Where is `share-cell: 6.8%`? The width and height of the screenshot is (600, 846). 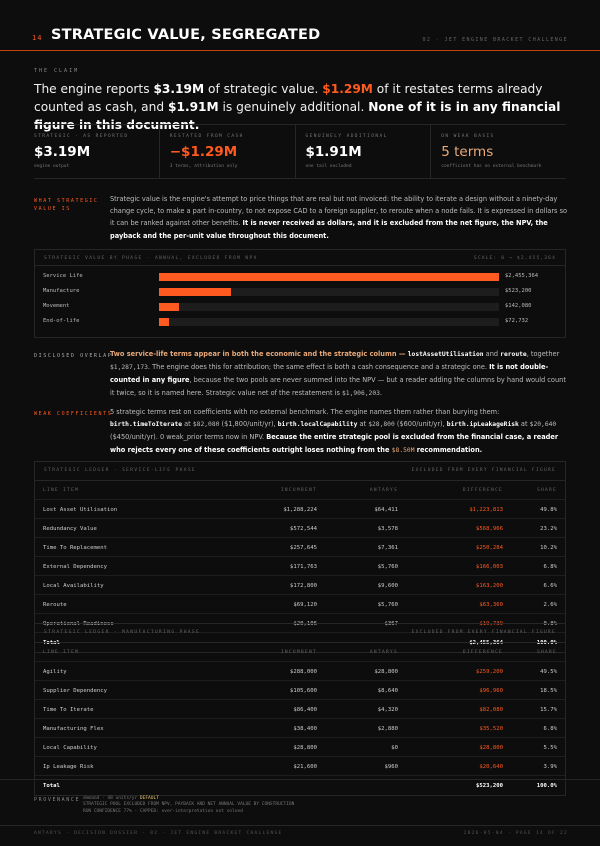
share-cell: 6.8% is located at coordinates (550, 567).